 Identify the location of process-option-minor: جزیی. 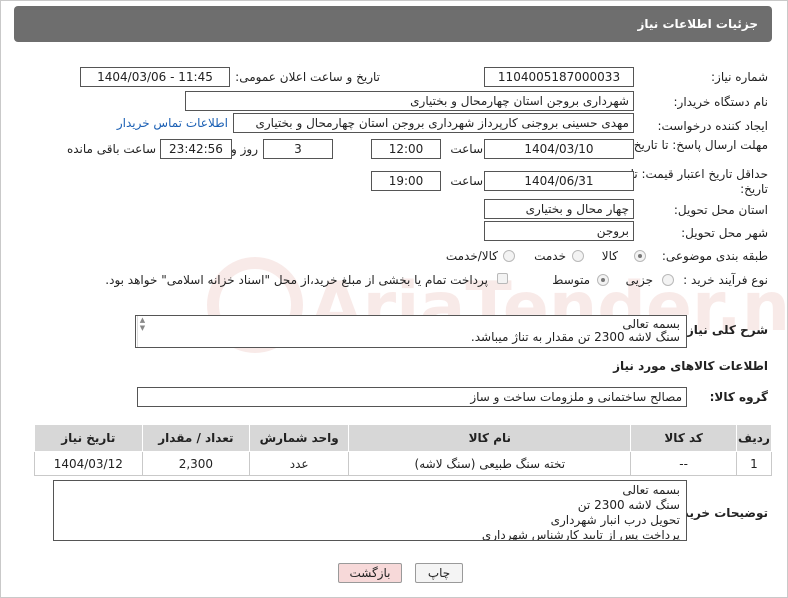
(639, 280).